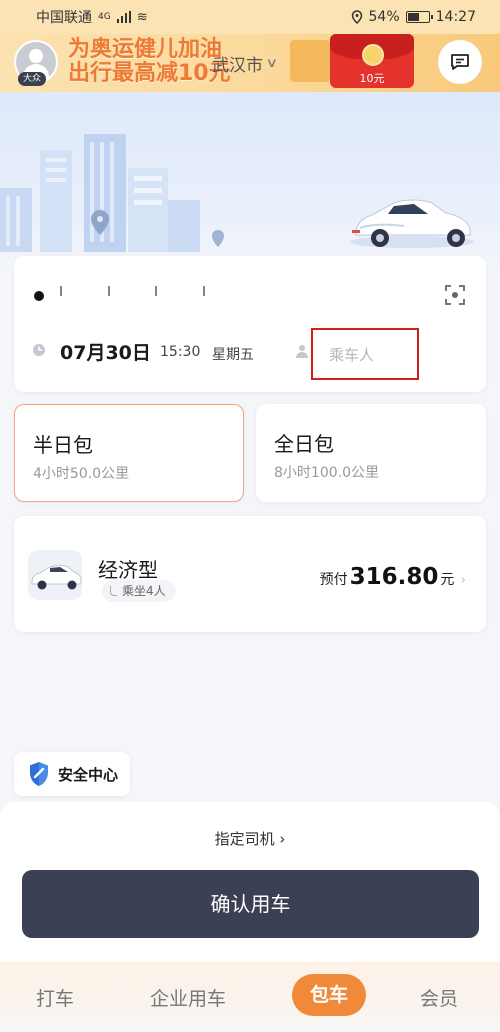 The image size is (500, 1032). Describe the element at coordinates (447, 580) in the screenshot. I see `price-unit: 元` at that location.